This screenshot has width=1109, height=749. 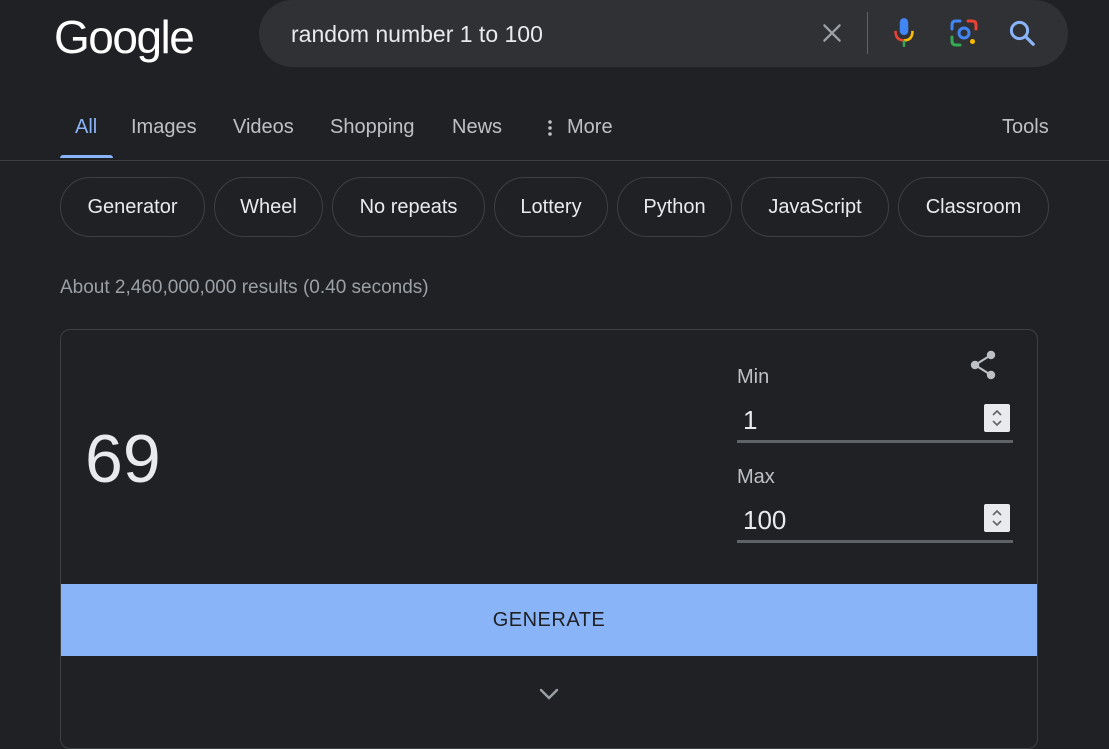 What do you see at coordinates (858, 520) in the screenshot?
I see `max-input` at bounding box center [858, 520].